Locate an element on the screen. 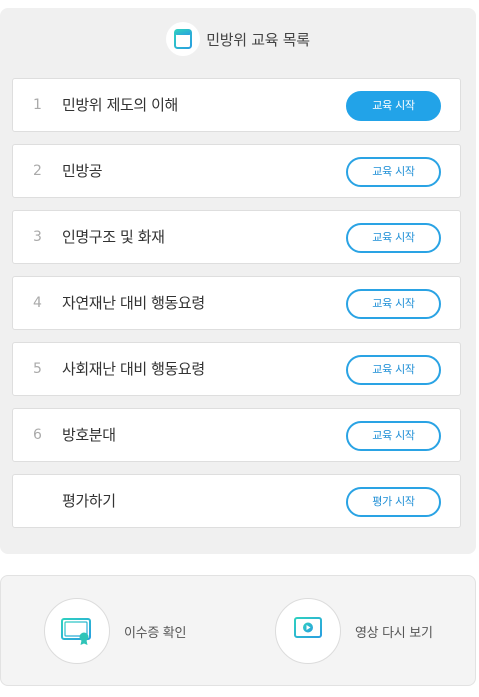 The width and height of the screenshot is (479, 697). certificate-check-button: 이수증 확인 is located at coordinates (115, 631).